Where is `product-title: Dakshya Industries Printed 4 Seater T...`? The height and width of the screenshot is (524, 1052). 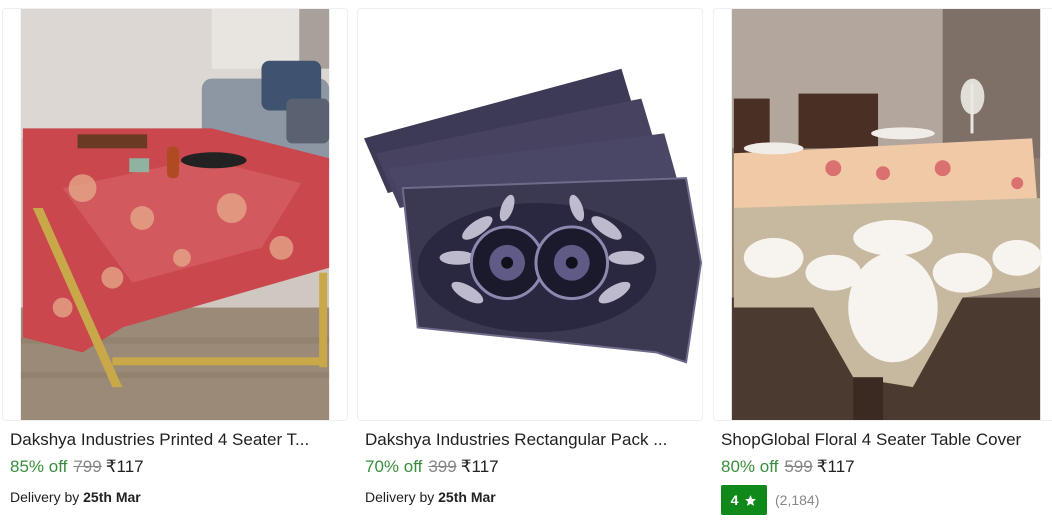
product-title: Dakshya Industries Printed 4 Seater T... is located at coordinates (176, 440).